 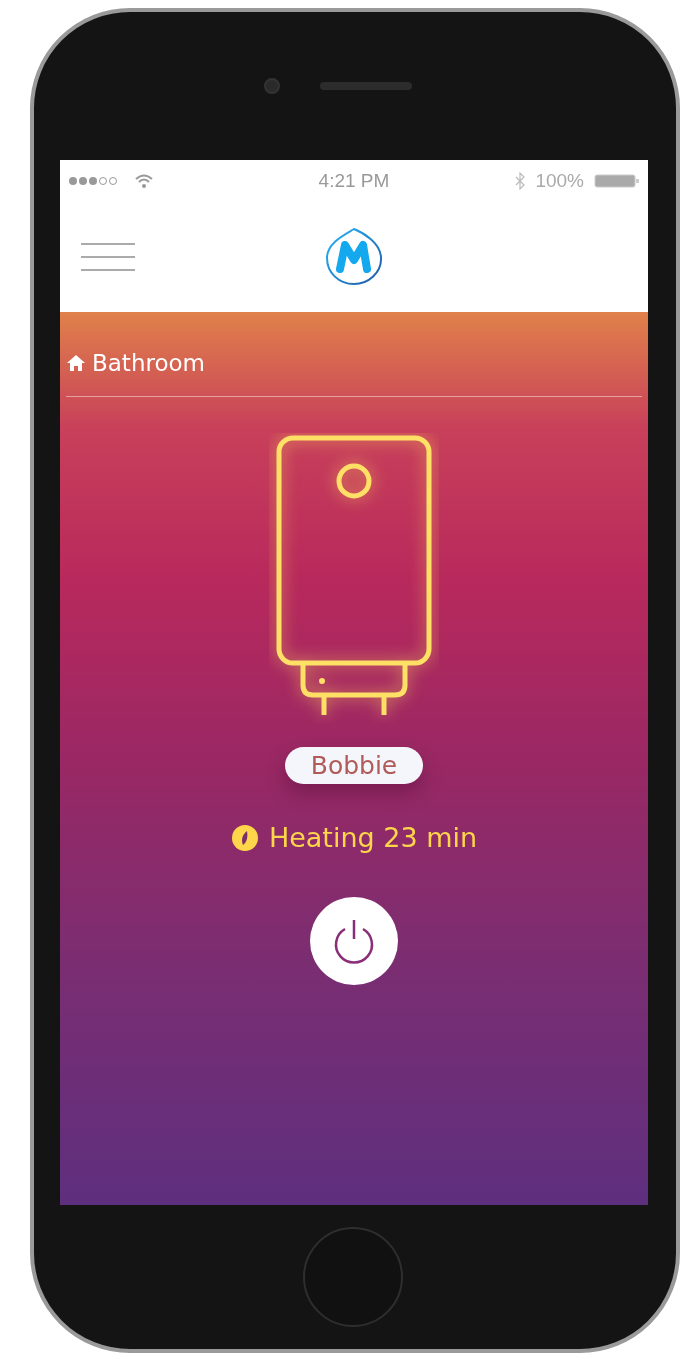 I want to click on battery-percentage: 100%, so click(x=559, y=181).